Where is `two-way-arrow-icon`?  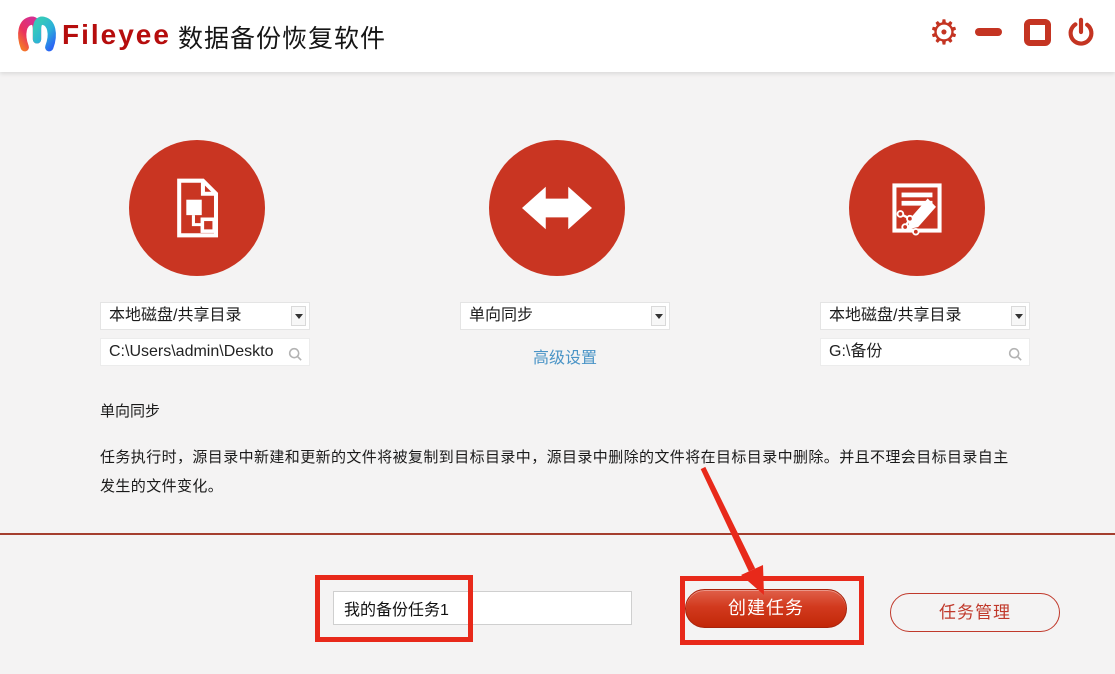
two-way-arrow-icon is located at coordinates (557, 208).